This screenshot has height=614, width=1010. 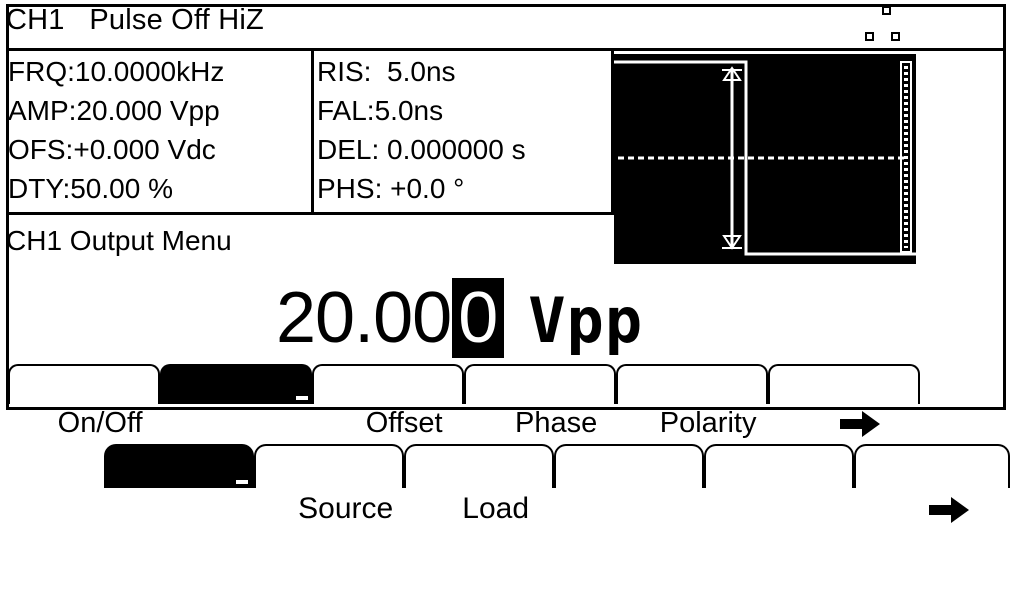 I want to click on softkey-label: Offset, so click(x=404, y=423).